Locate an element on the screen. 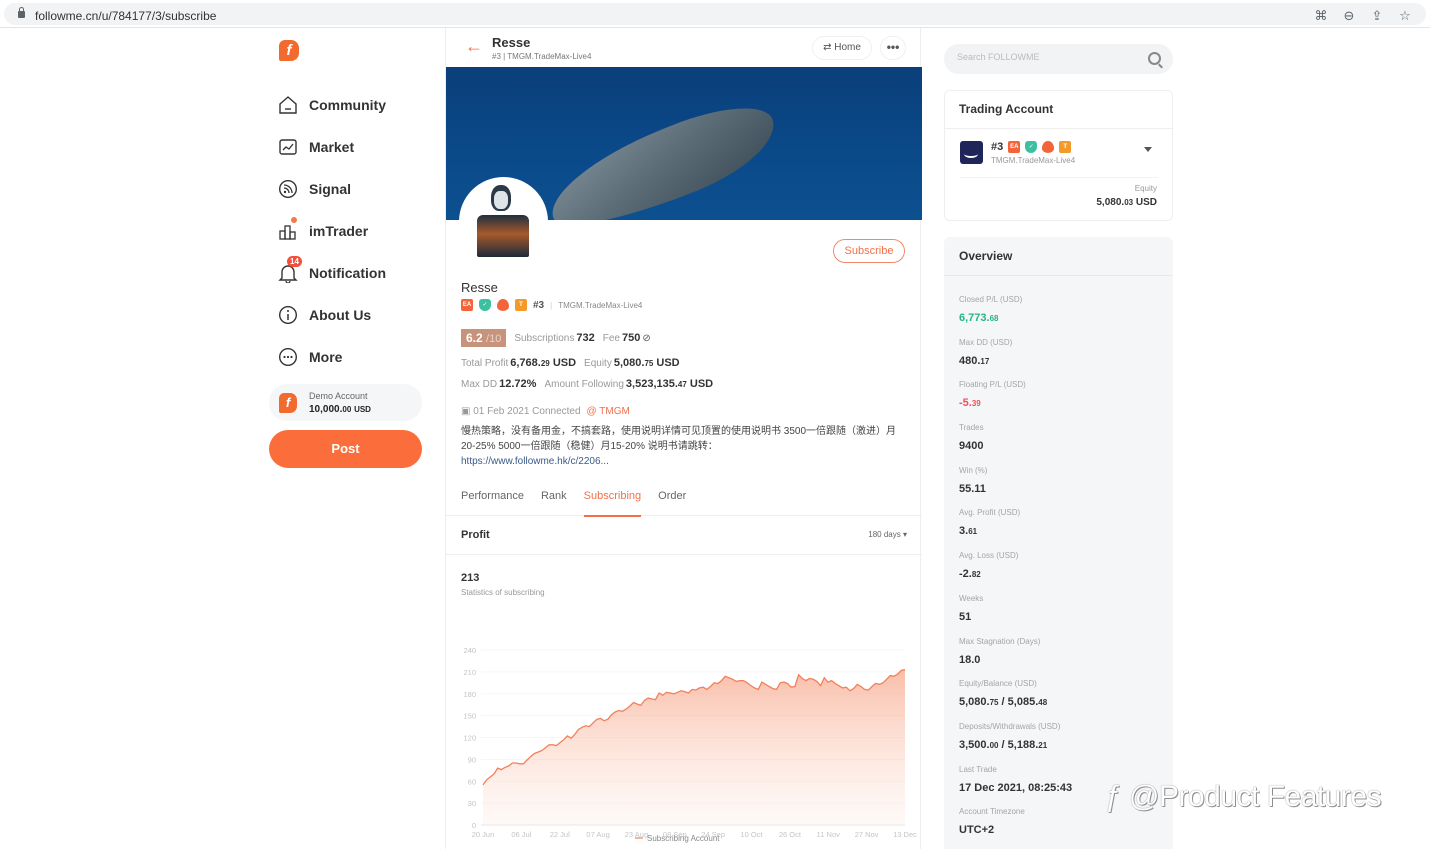  chart-icon is located at coordinates (288, 147).